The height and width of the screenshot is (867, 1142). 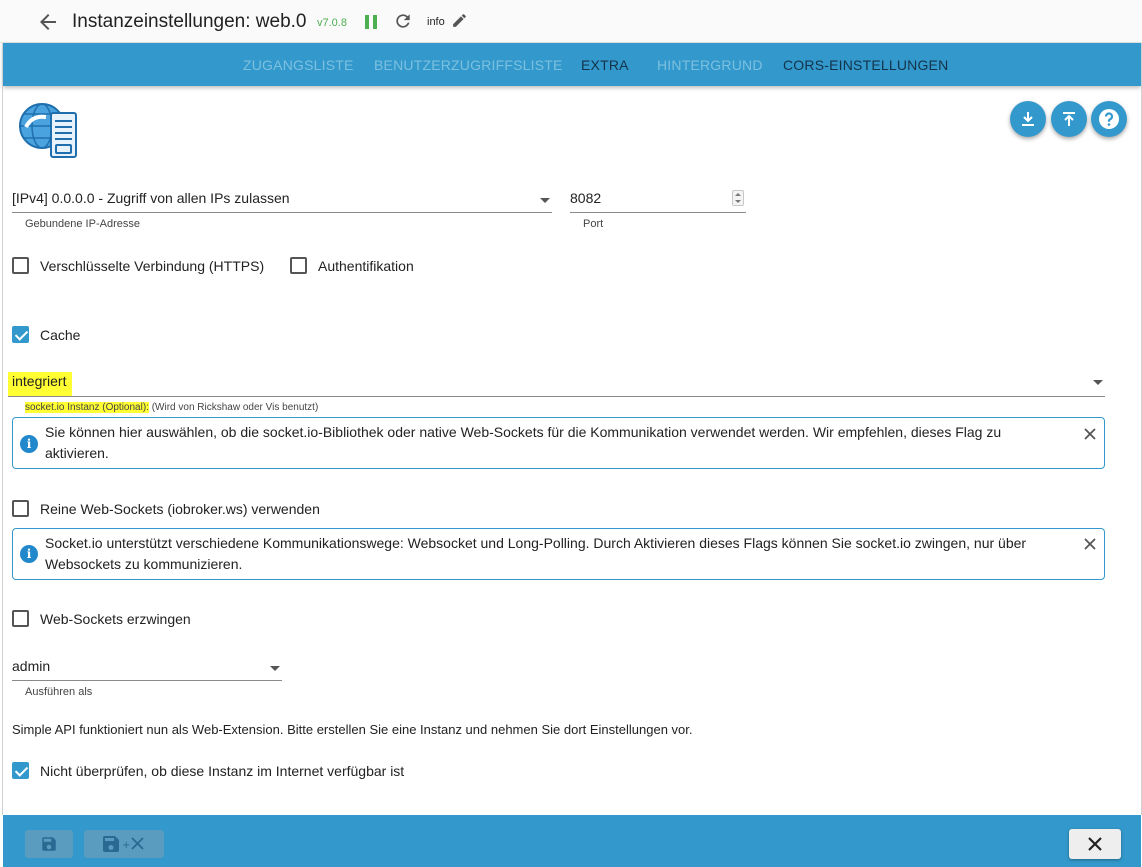 I want to click on download-icon, so click(x=1028, y=119).